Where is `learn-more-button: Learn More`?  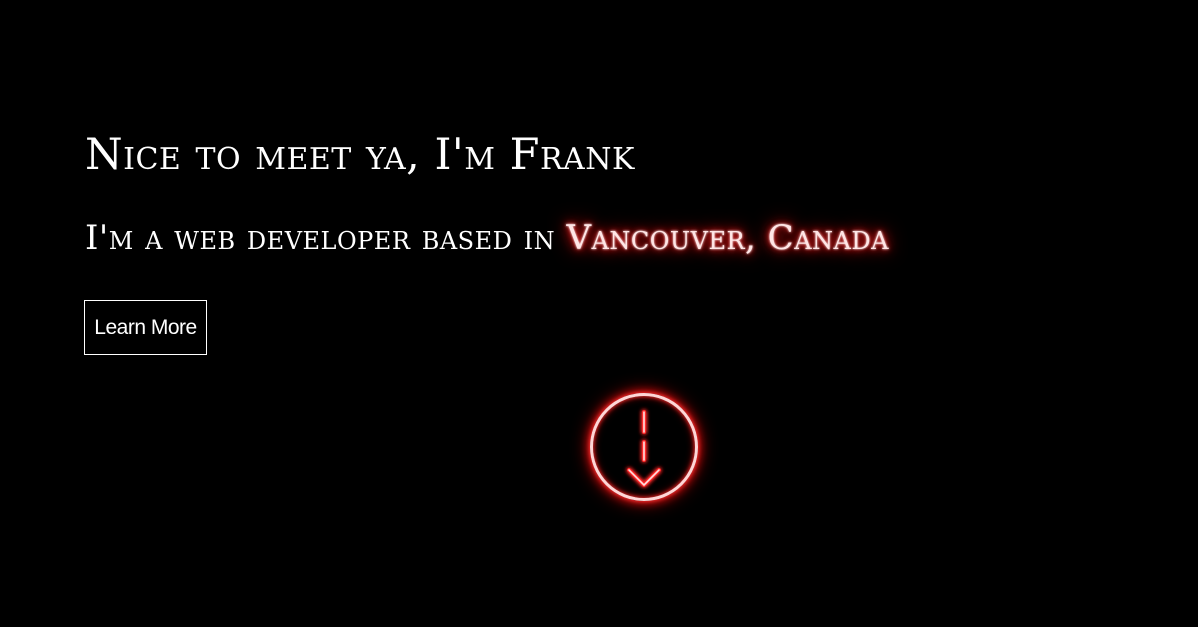
learn-more-button: Learn More is located at coordinates (145, 327).